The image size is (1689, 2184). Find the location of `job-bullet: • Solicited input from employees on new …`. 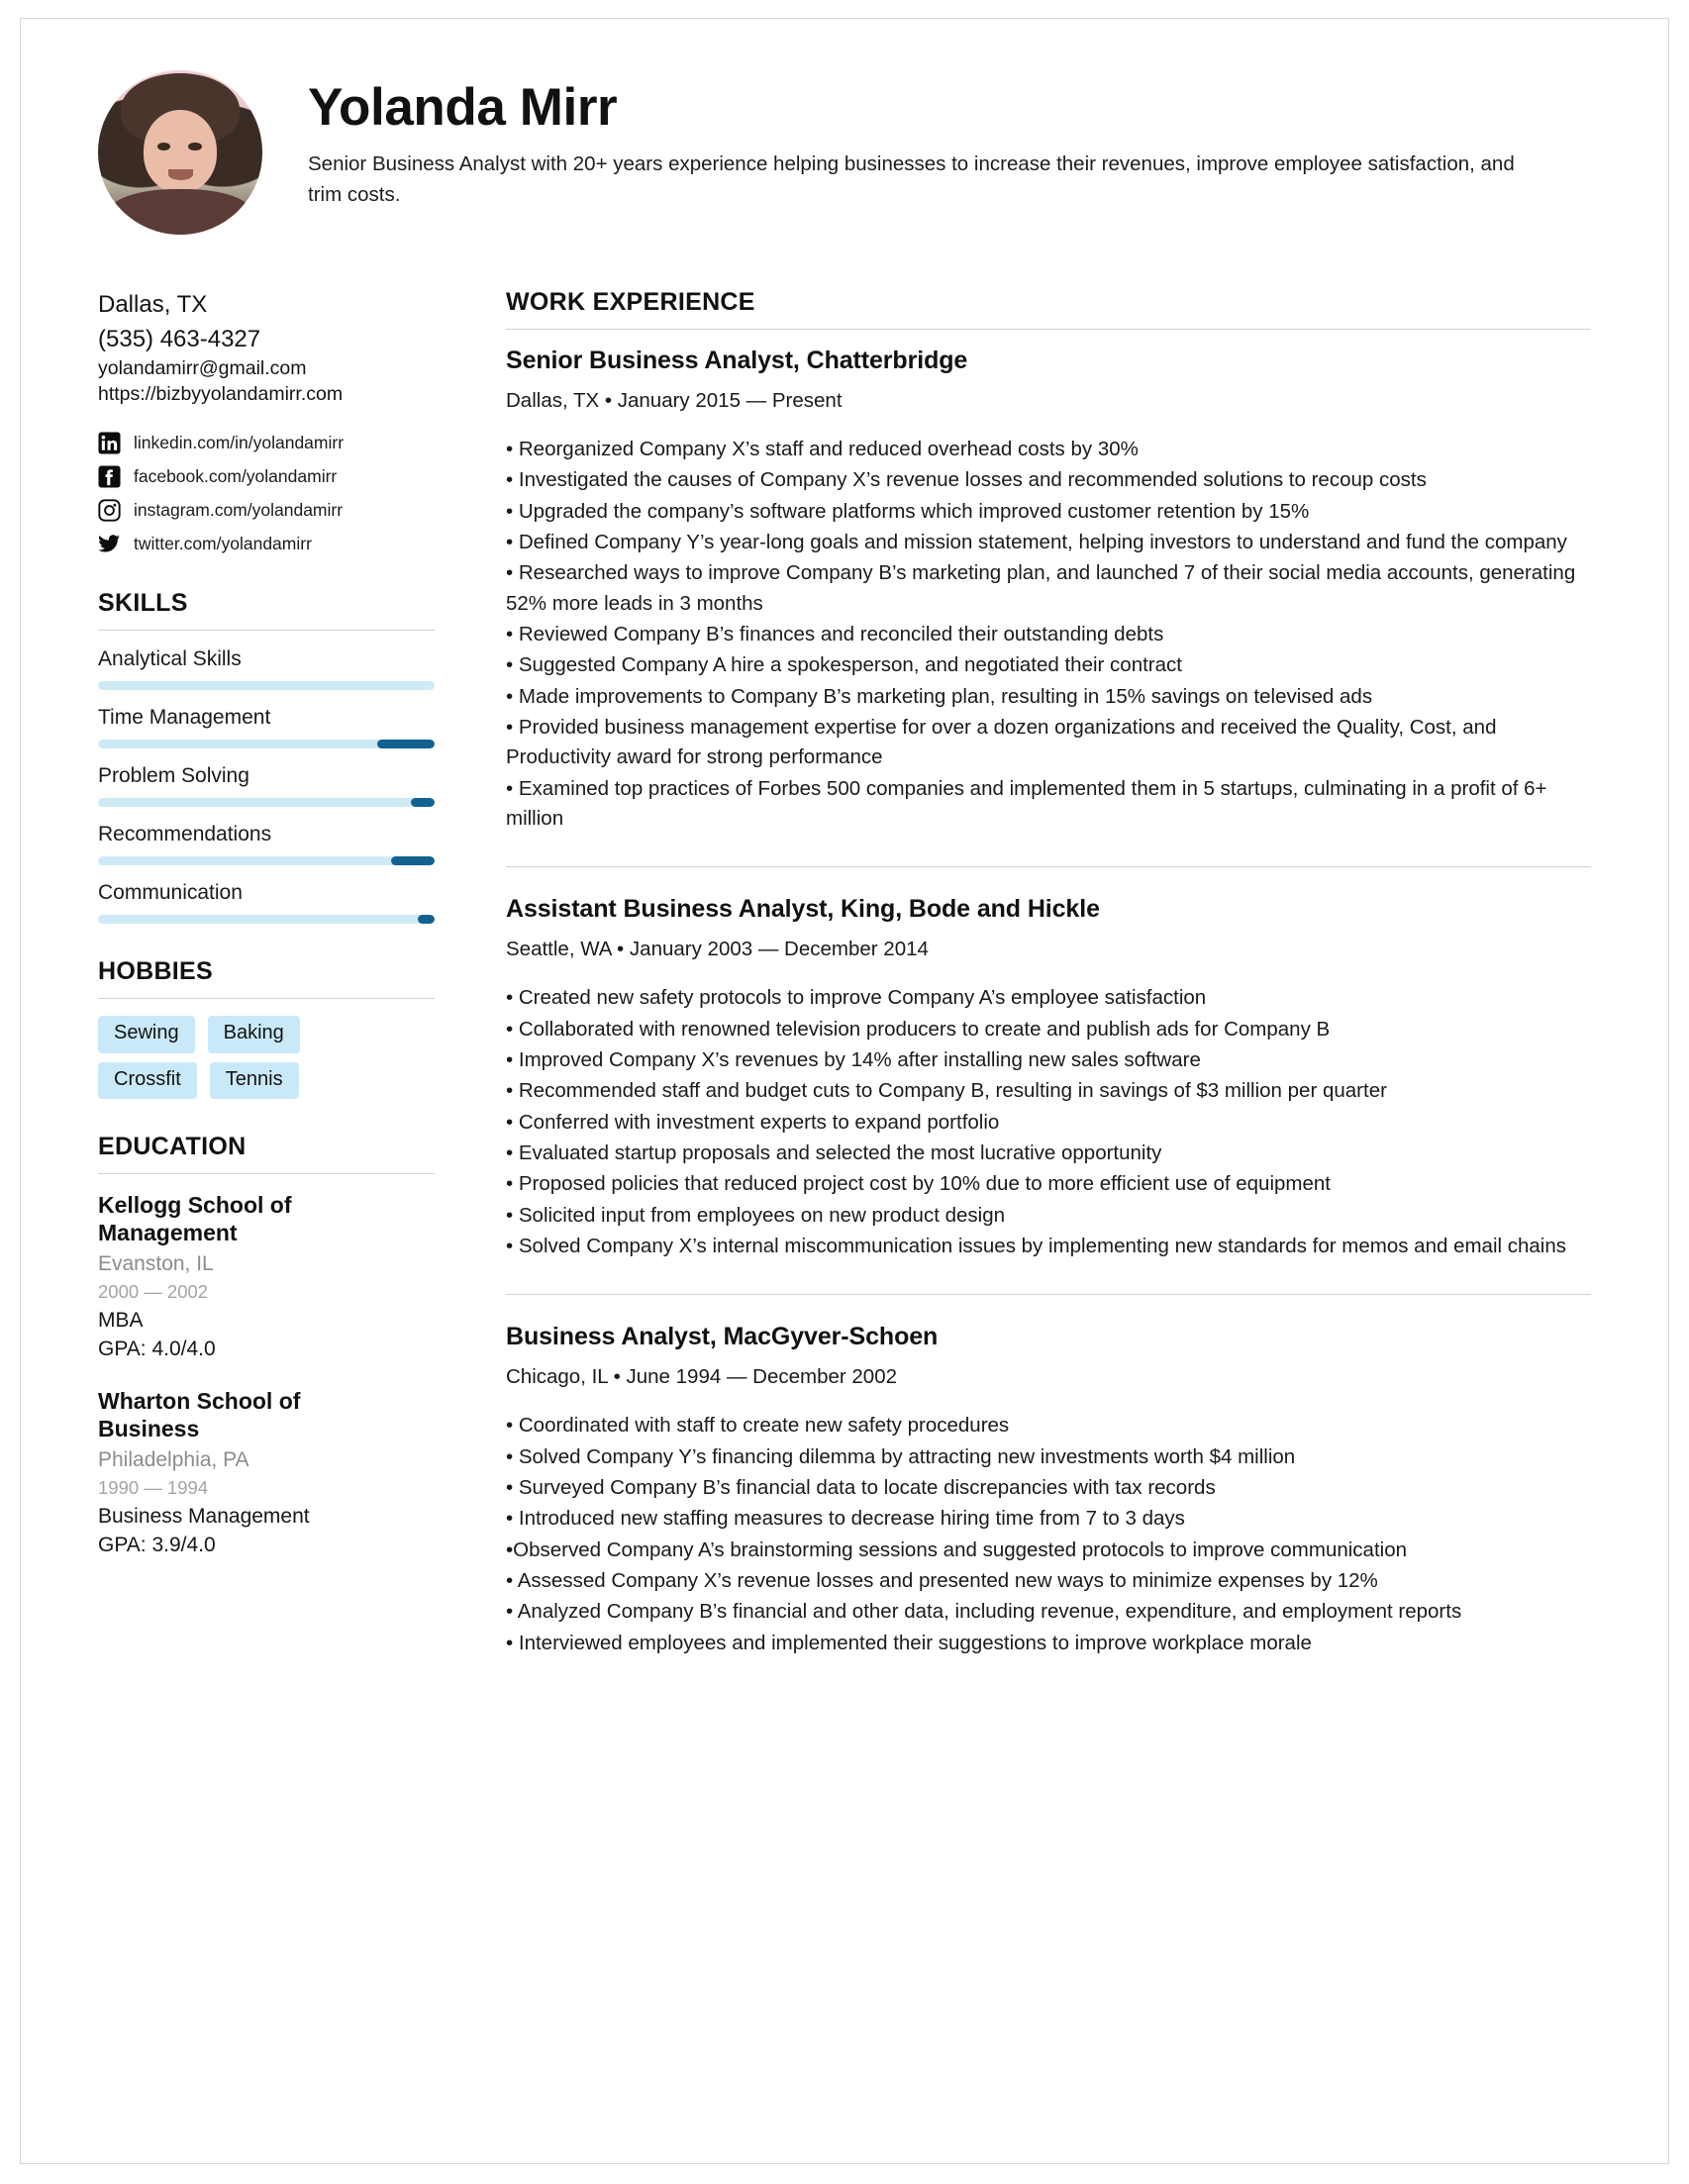

job-bullet: • Solicited input from employees on new … is located at coordinates (756, 1215).